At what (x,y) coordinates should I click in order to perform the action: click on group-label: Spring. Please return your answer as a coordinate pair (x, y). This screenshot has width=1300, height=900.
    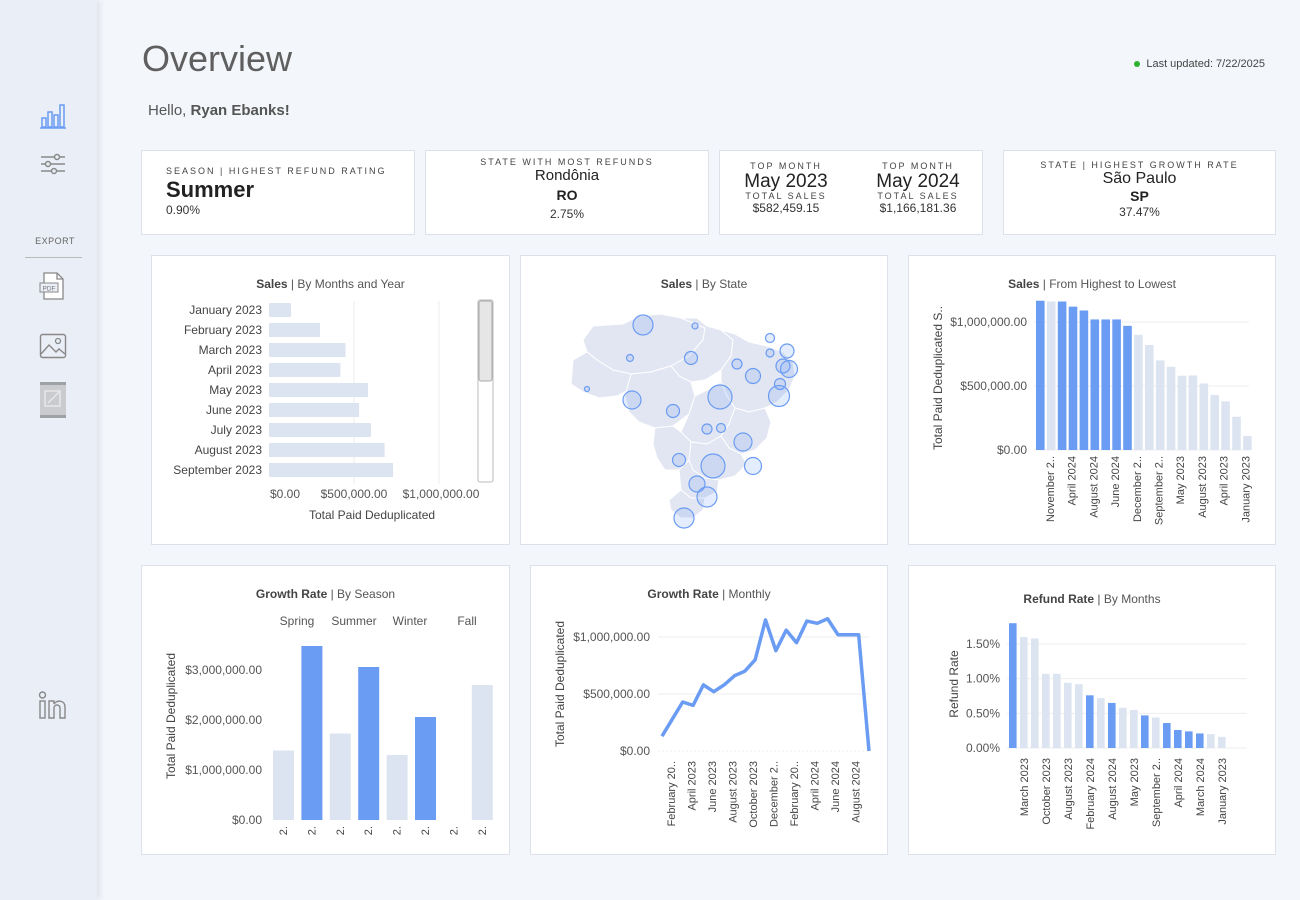
    Looking at the image, I should click on (297, 621).